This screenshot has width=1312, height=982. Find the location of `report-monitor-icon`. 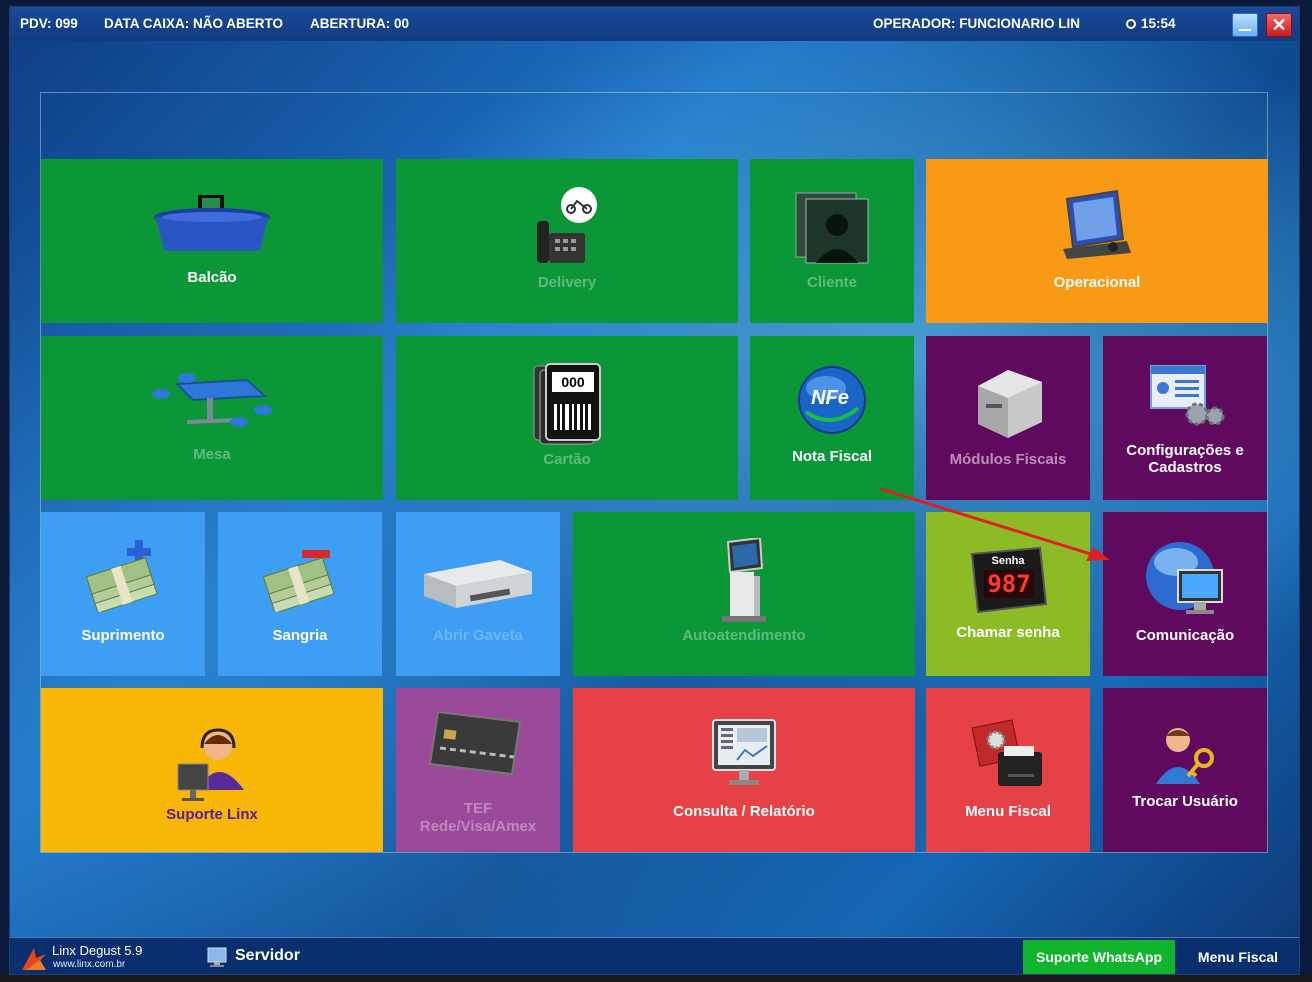

report-monitor-icon is located at coordinates (744, 752).